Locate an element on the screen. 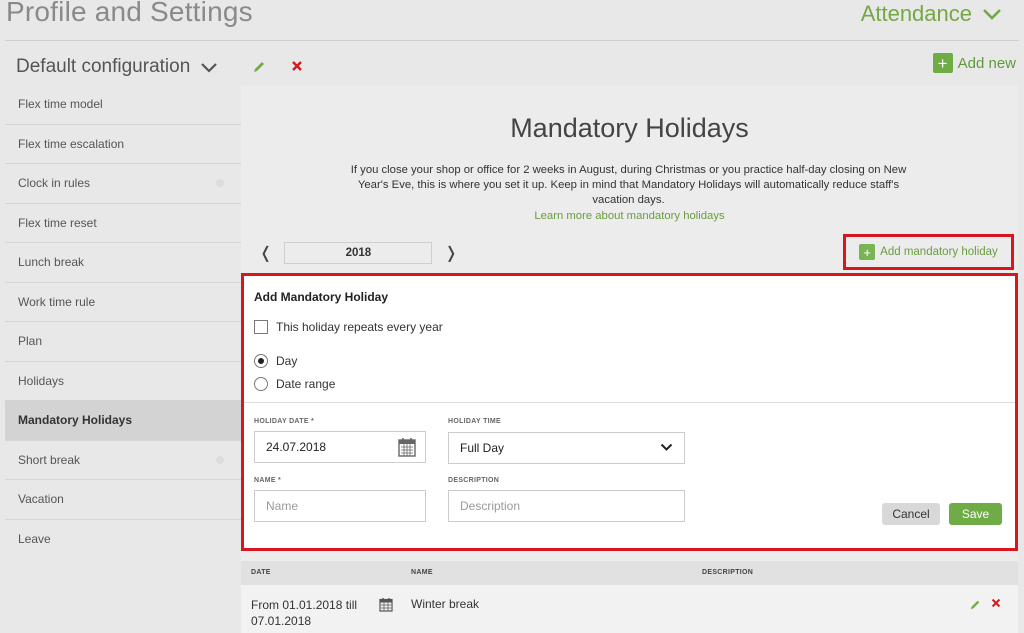  radio-day-row: Day is located at coordinates (275, 361).